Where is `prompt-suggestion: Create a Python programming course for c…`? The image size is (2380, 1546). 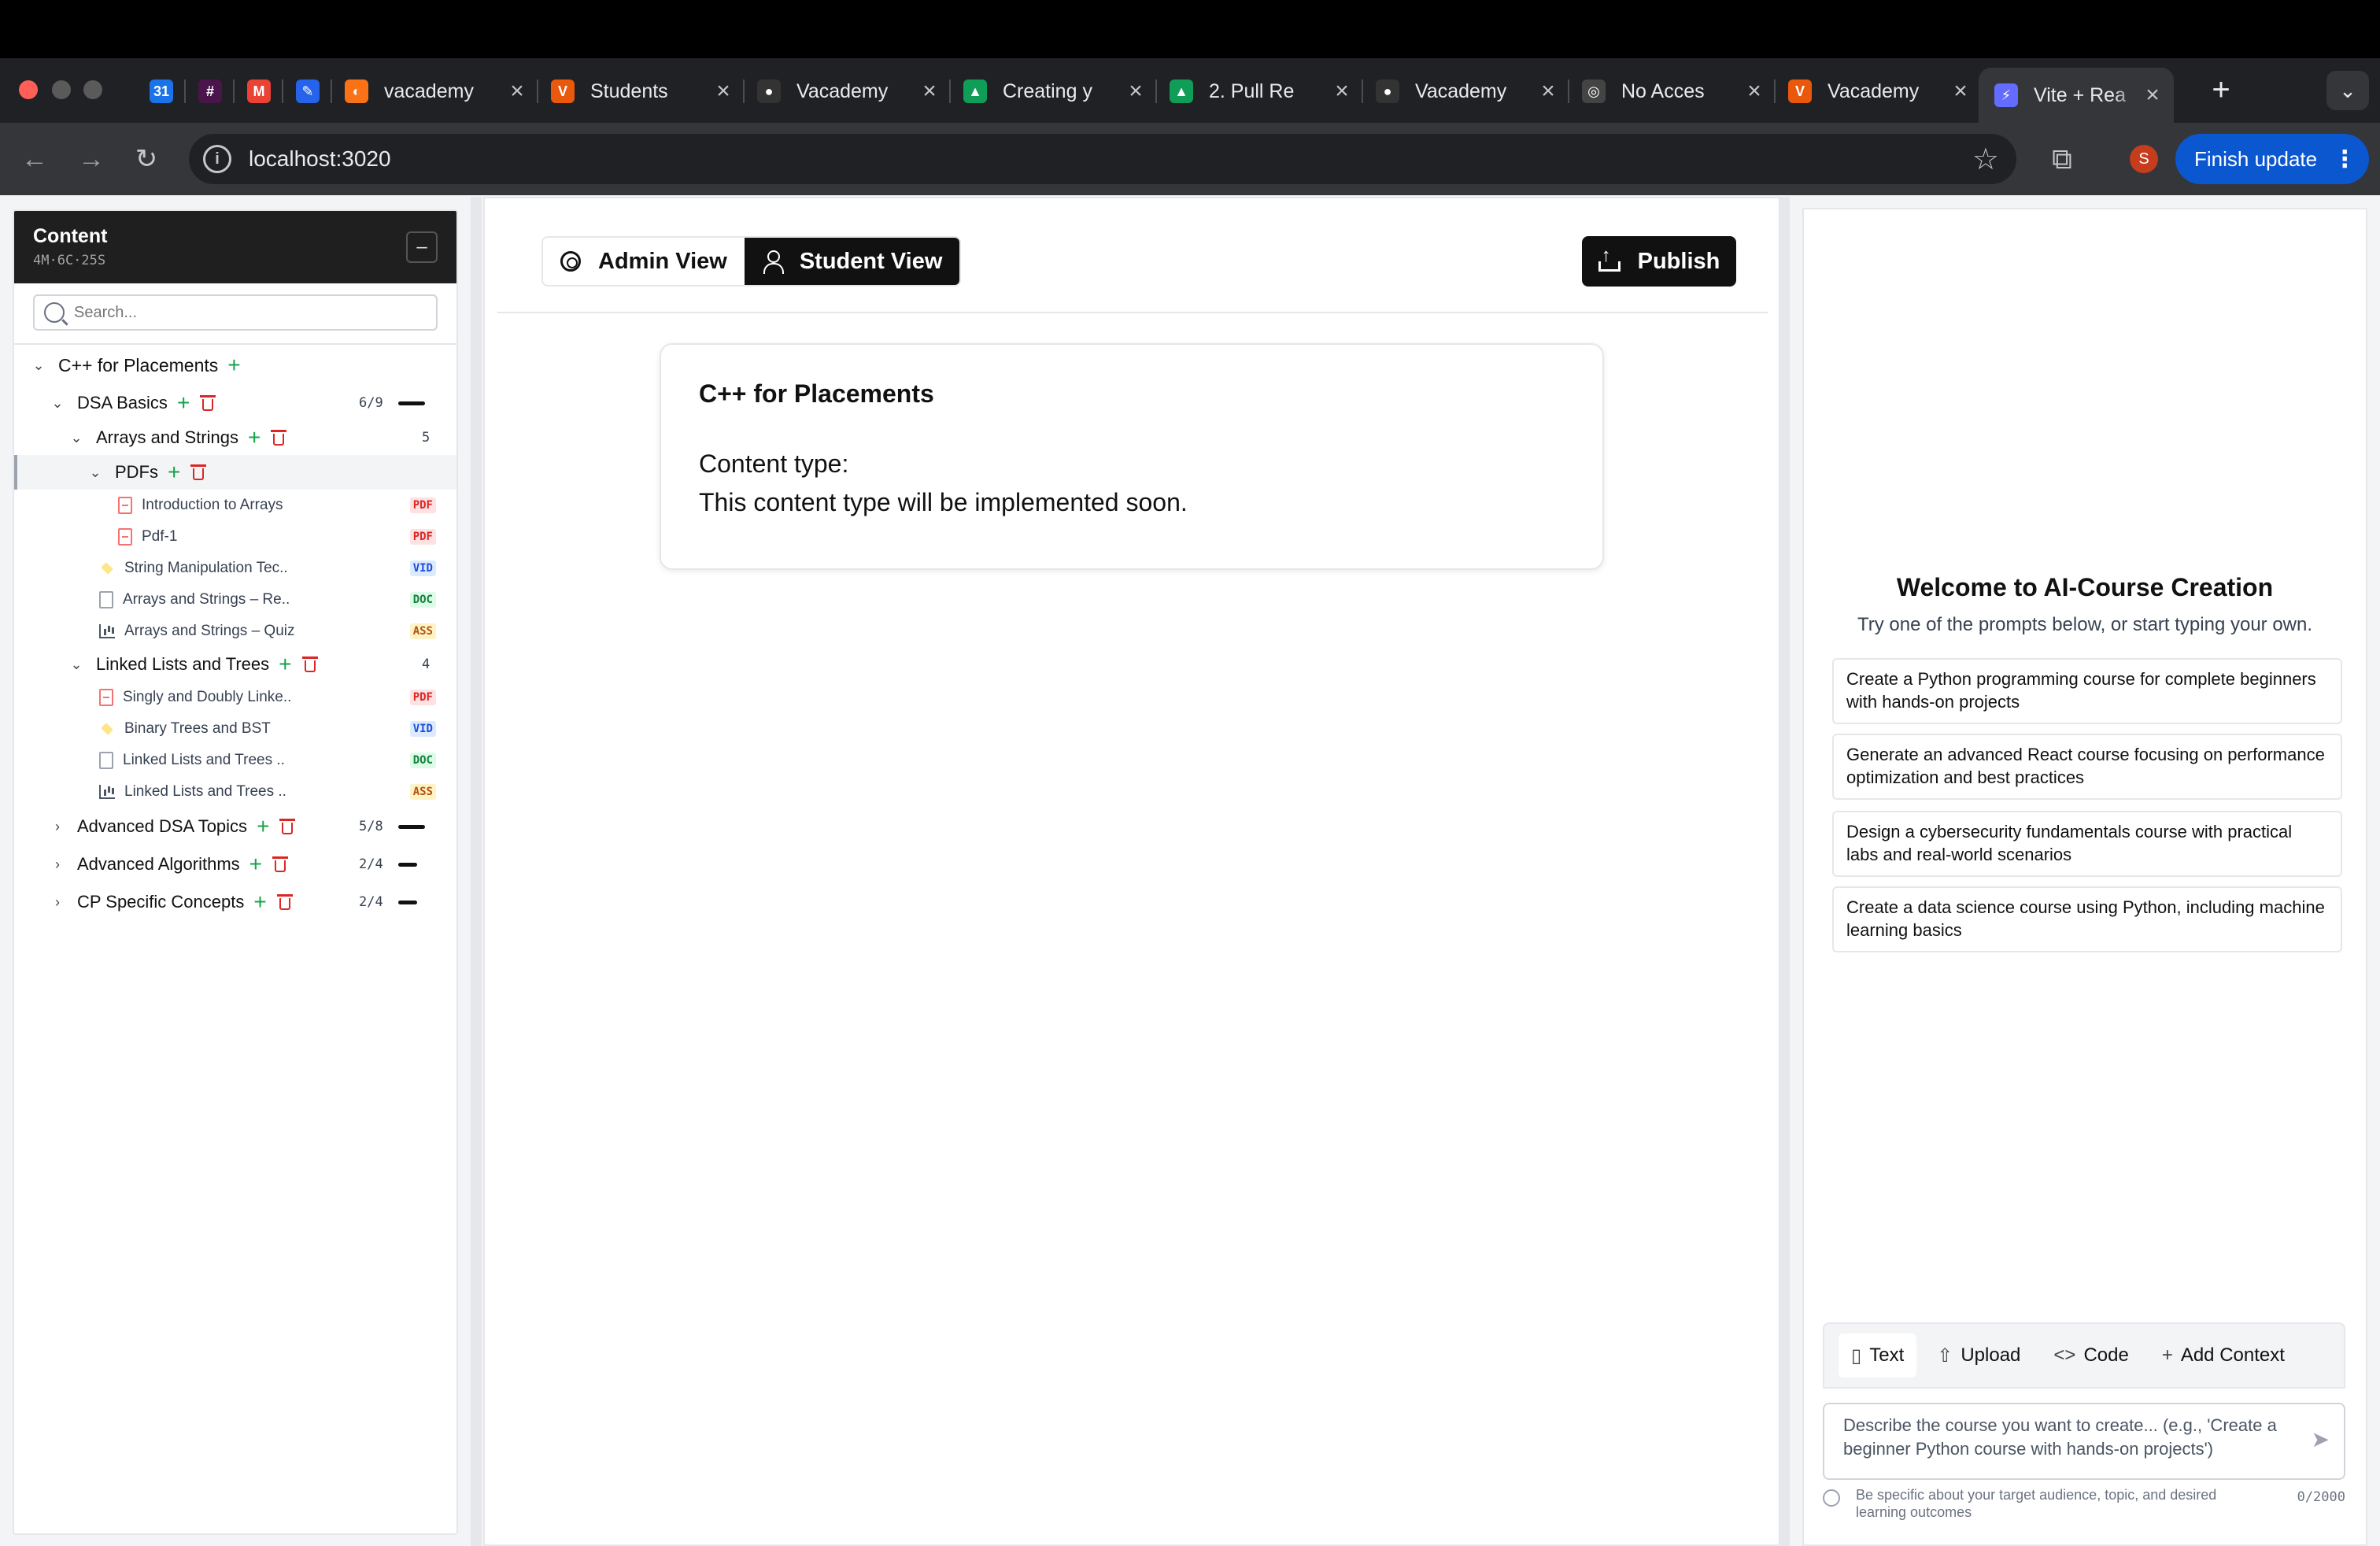 prompt-suggestion: Create a Python programming course for c… is located at coordinates (2087, 691).